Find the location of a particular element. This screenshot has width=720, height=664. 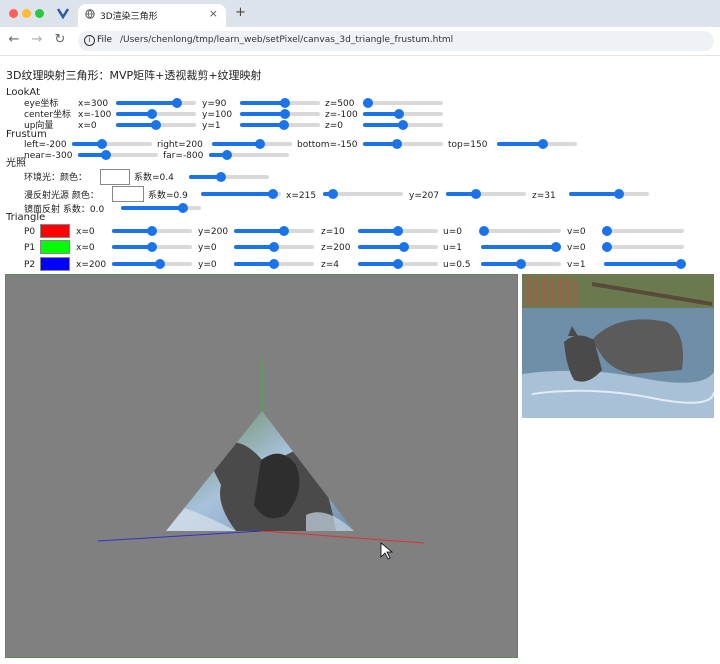

diffuse-x-slider is located at coordinates (363, 194).